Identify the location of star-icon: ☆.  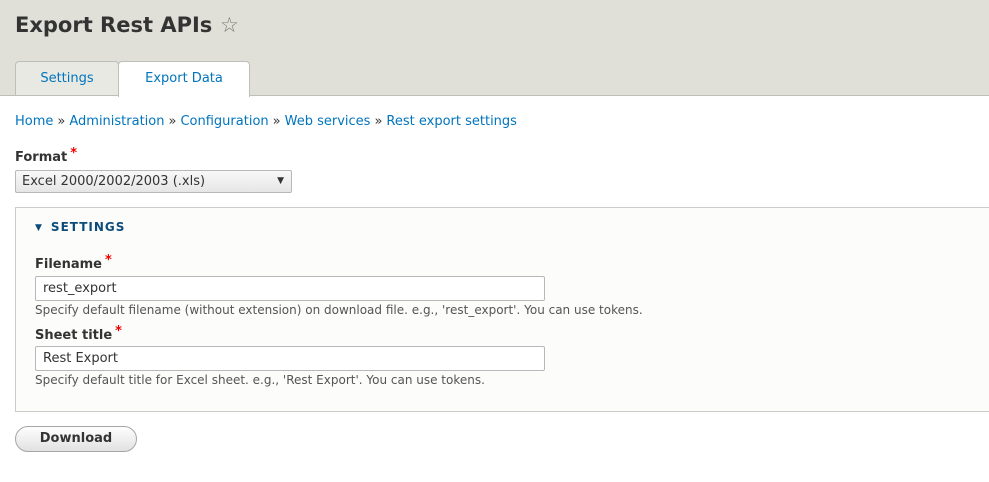
(229, 25).